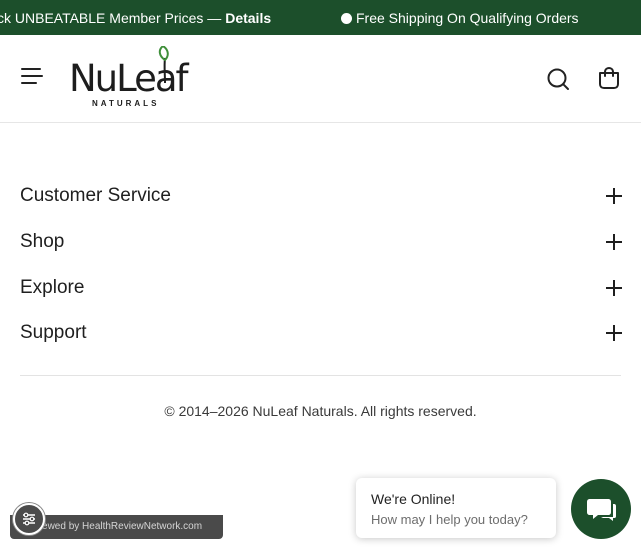 The width and height of the screenshot is (641, 548). I want to click on accessibility-button, so click(29, 519).